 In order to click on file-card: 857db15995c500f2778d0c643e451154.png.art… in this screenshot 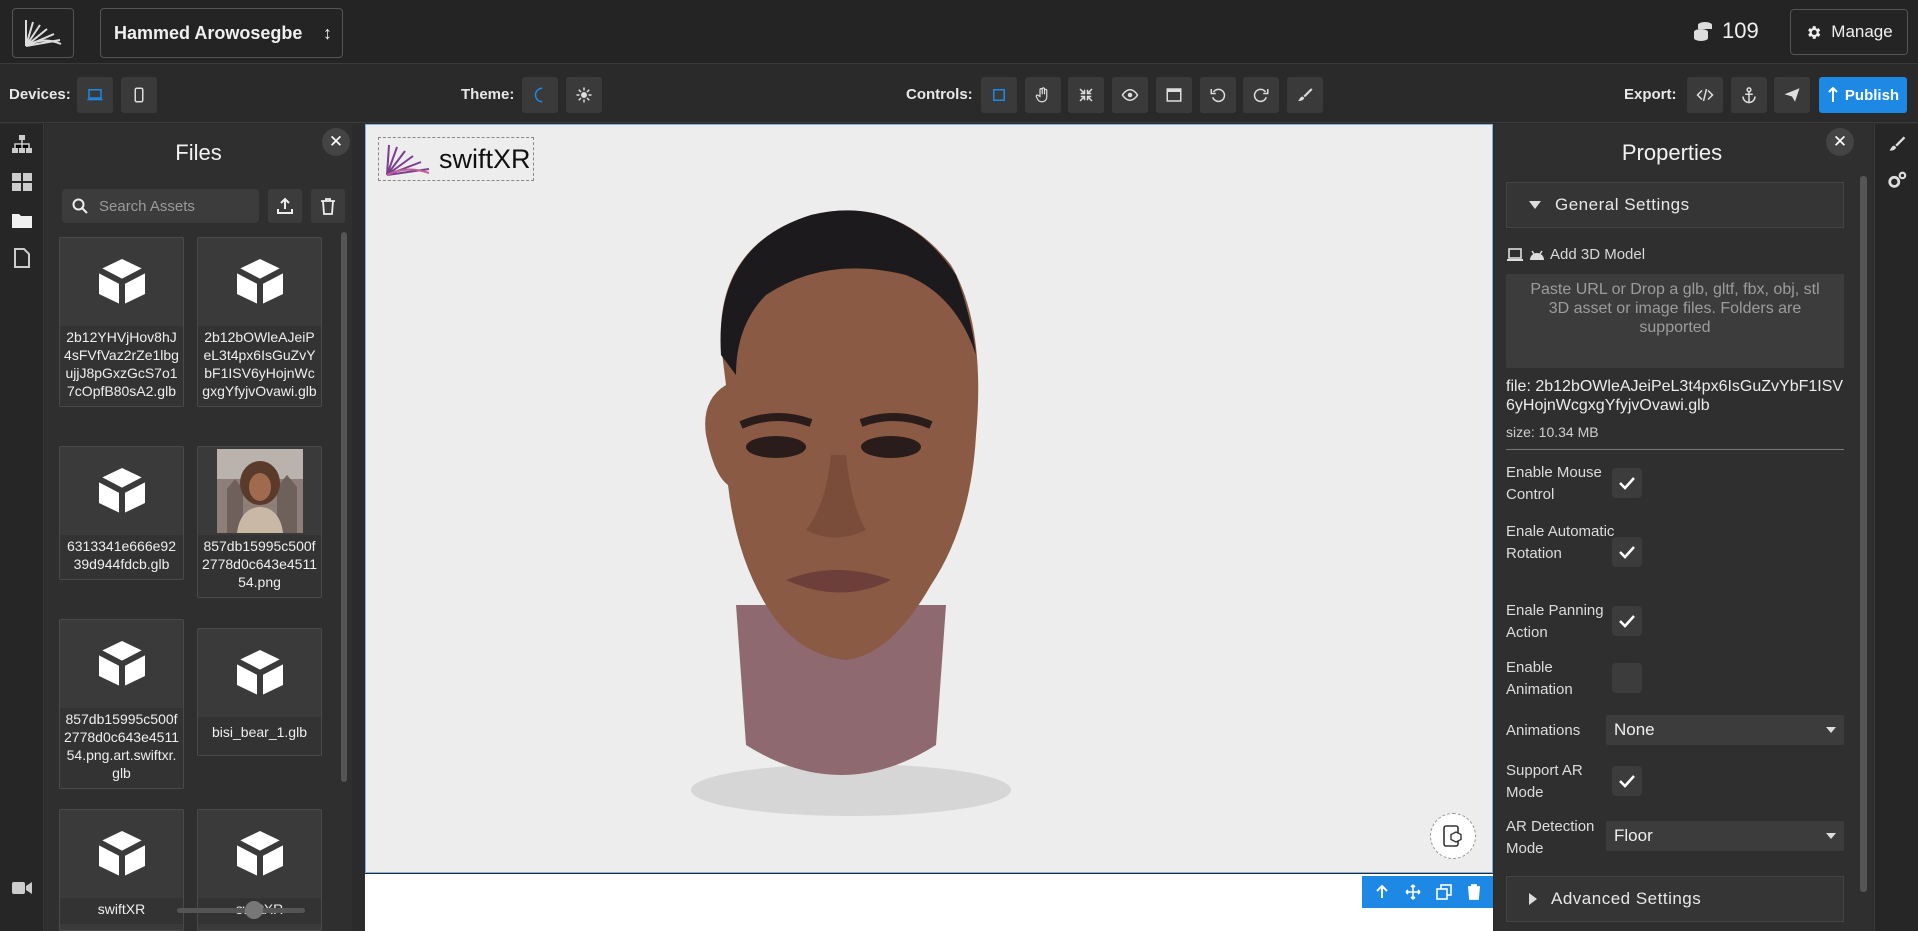, I will do `click(121, 704)`.